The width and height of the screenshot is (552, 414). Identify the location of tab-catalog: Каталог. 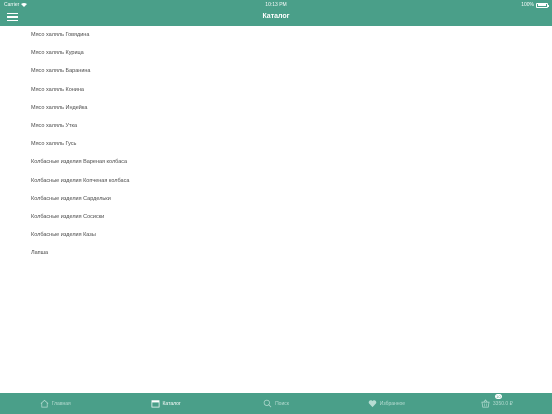
(165, 403).